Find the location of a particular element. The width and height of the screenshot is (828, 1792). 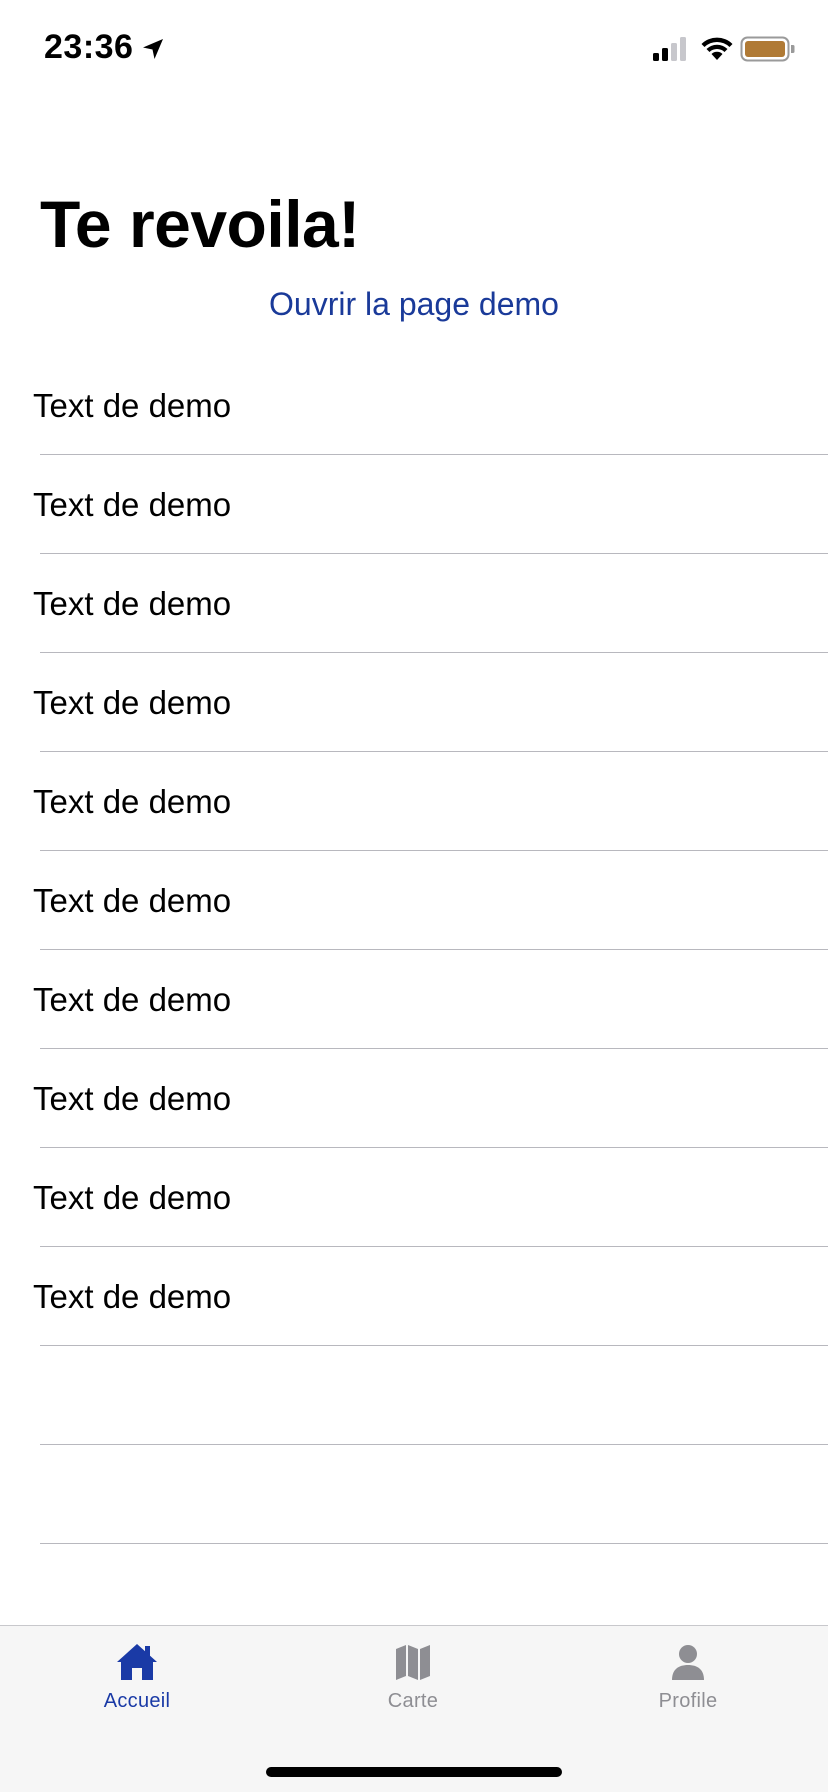

tab-profile: Profile is located at coordinates (688, 1677).